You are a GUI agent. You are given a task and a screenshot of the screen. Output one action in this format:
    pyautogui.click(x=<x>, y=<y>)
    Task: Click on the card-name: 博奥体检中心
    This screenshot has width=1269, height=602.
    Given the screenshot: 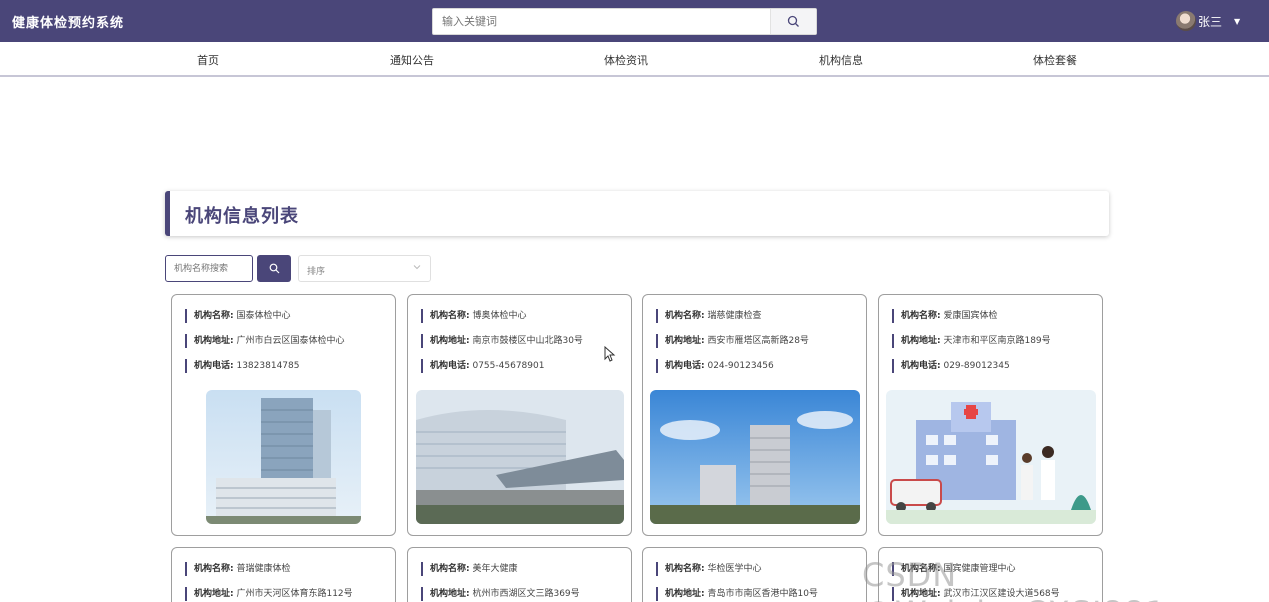 What is the action you would take?
    pyautogui.click(x=499, y=316)
    